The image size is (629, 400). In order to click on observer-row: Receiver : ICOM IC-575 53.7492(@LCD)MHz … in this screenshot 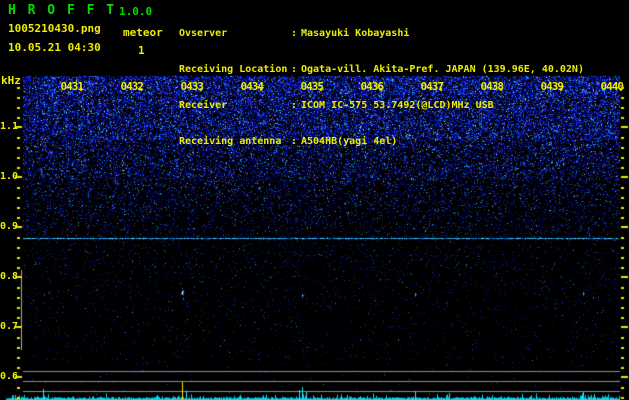, I will do `click(336, 105)`.